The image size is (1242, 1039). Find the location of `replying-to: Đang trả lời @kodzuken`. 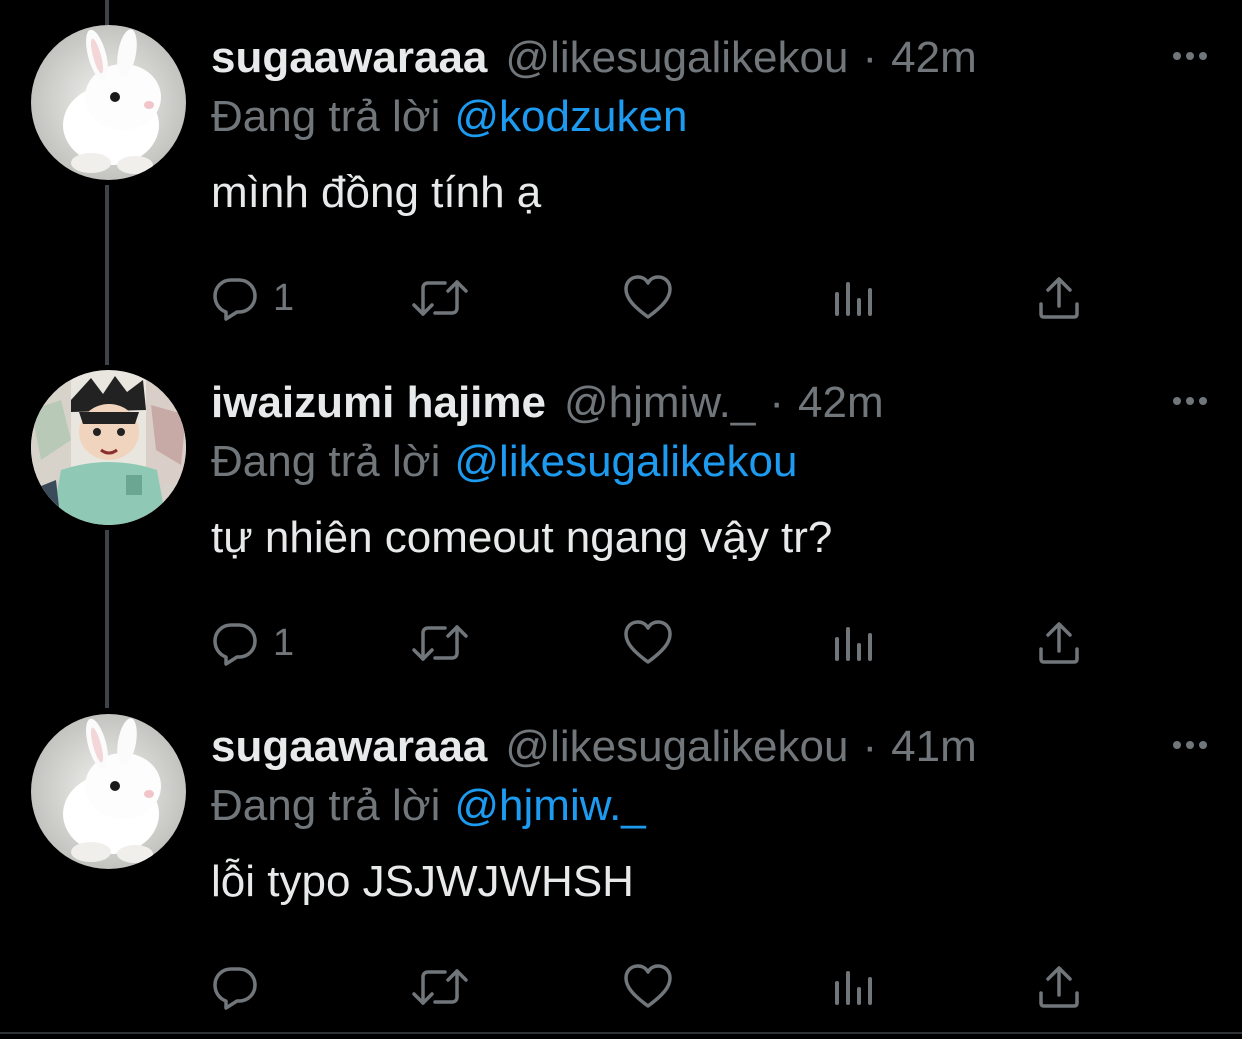

replying-to: Đang trả lời @kodzuken is located at coordinates (449, 117).